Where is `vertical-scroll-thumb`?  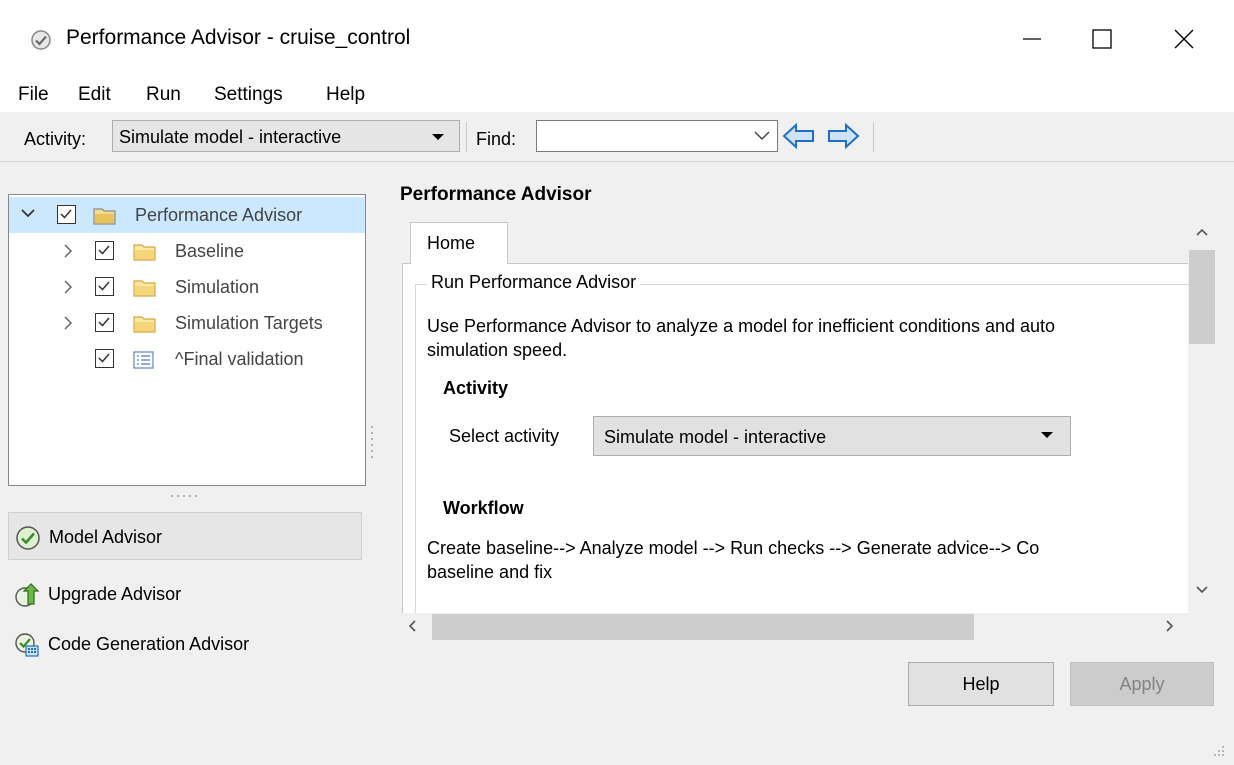 vertical-scroll-thumb is located at coordinates (1202, 297).